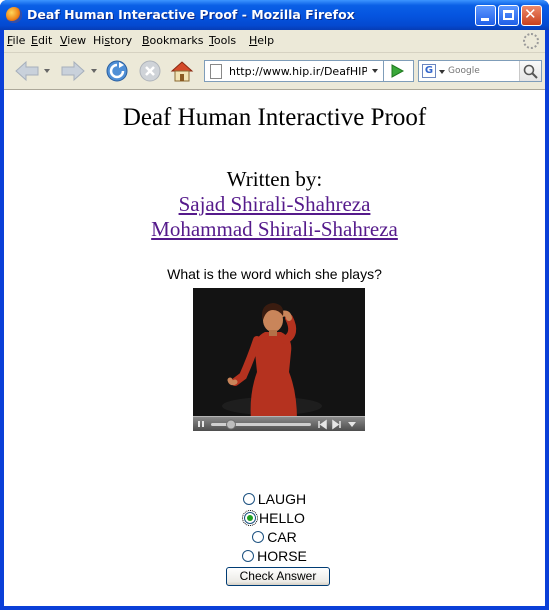  I want to click on maximize-icon, so click(508, 15).